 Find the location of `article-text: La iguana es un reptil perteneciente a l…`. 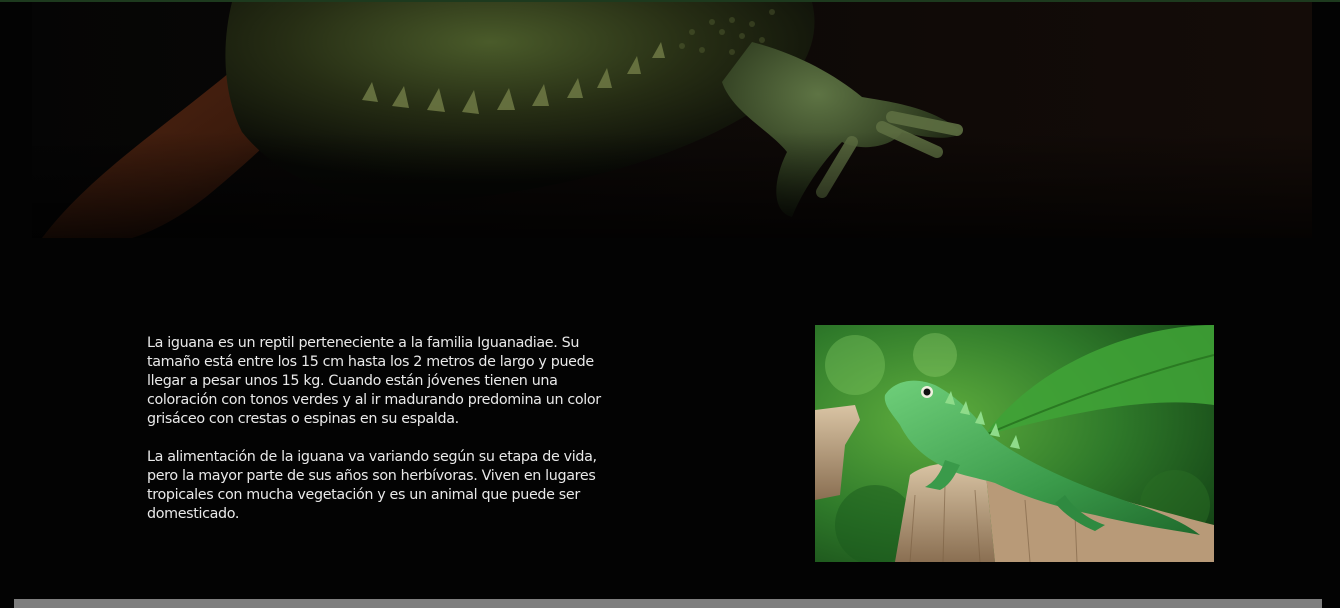

article-text: La iguana es un reptil perteneciente a l… is located at coordinates (382, 438).